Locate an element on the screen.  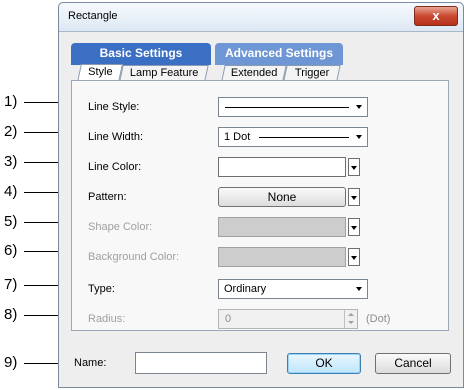
callout-number: 1) is located at coordinates (11, 101).